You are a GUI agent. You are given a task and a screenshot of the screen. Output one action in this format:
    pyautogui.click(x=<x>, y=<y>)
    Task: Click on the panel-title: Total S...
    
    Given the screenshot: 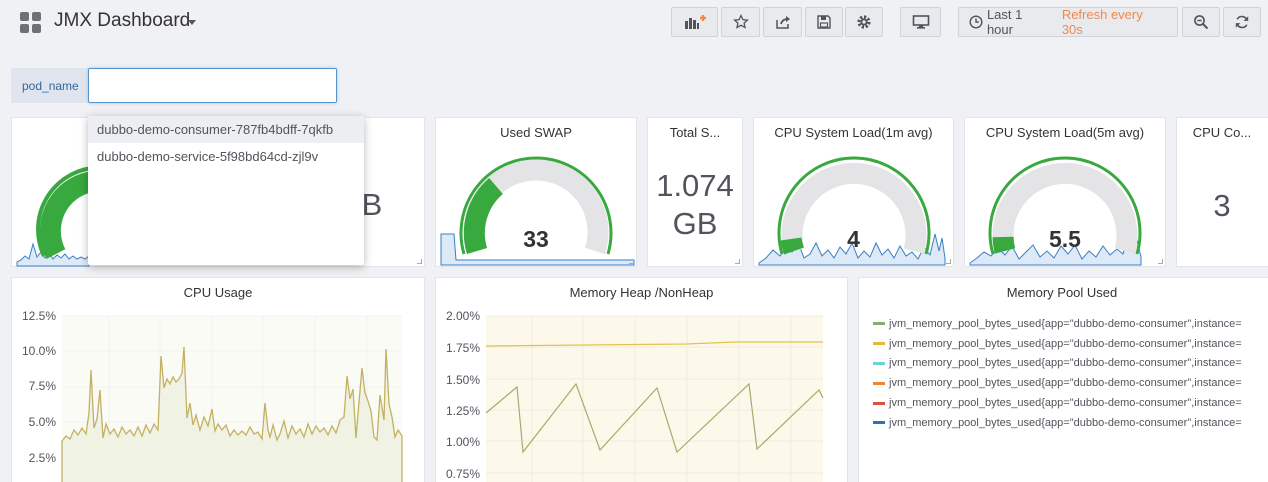 What is the action you would take?
    pyautogui.click(x=695, y=132)
    